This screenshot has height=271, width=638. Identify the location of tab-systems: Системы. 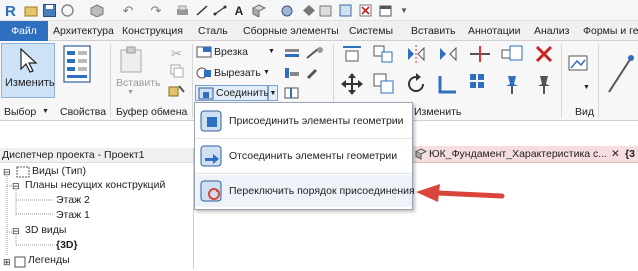
(371, 31).